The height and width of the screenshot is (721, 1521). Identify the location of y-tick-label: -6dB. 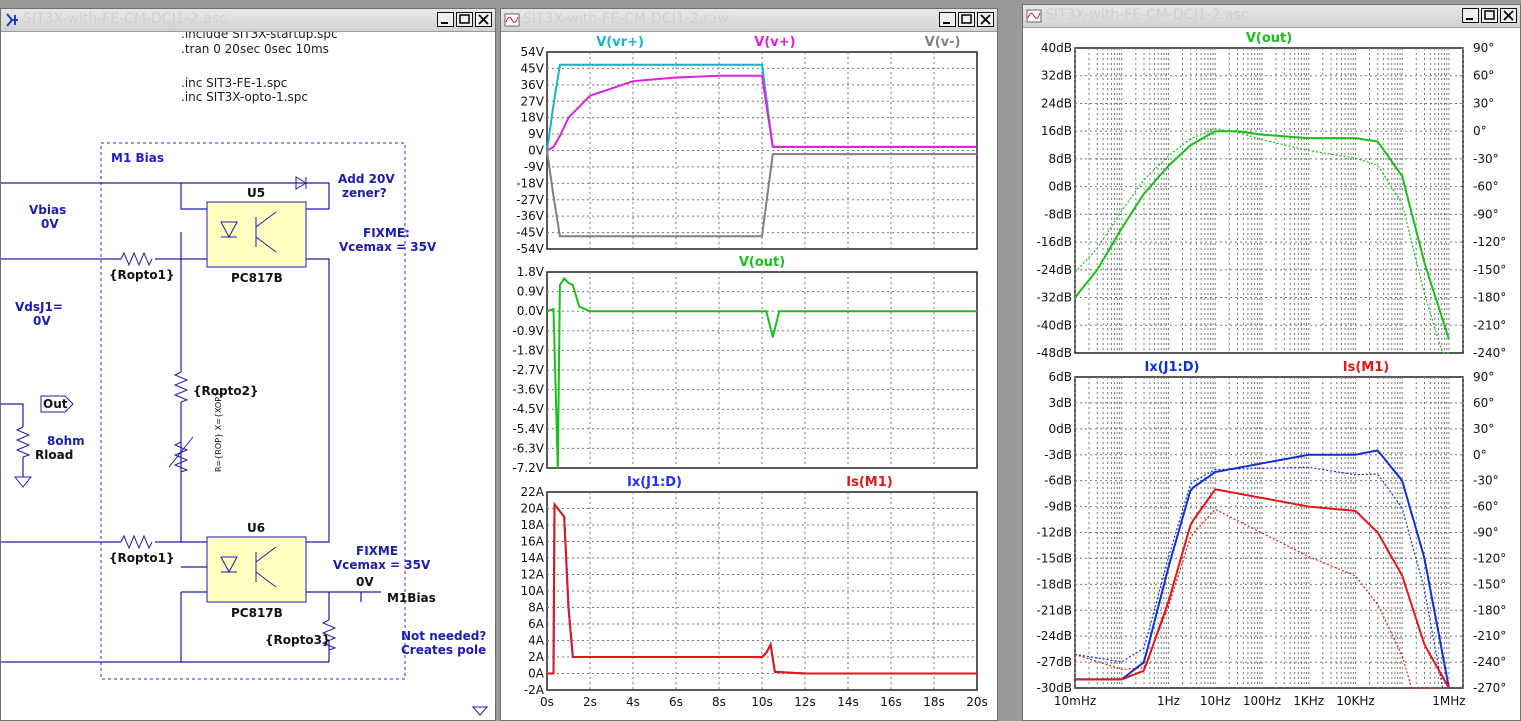
(1058, 481).